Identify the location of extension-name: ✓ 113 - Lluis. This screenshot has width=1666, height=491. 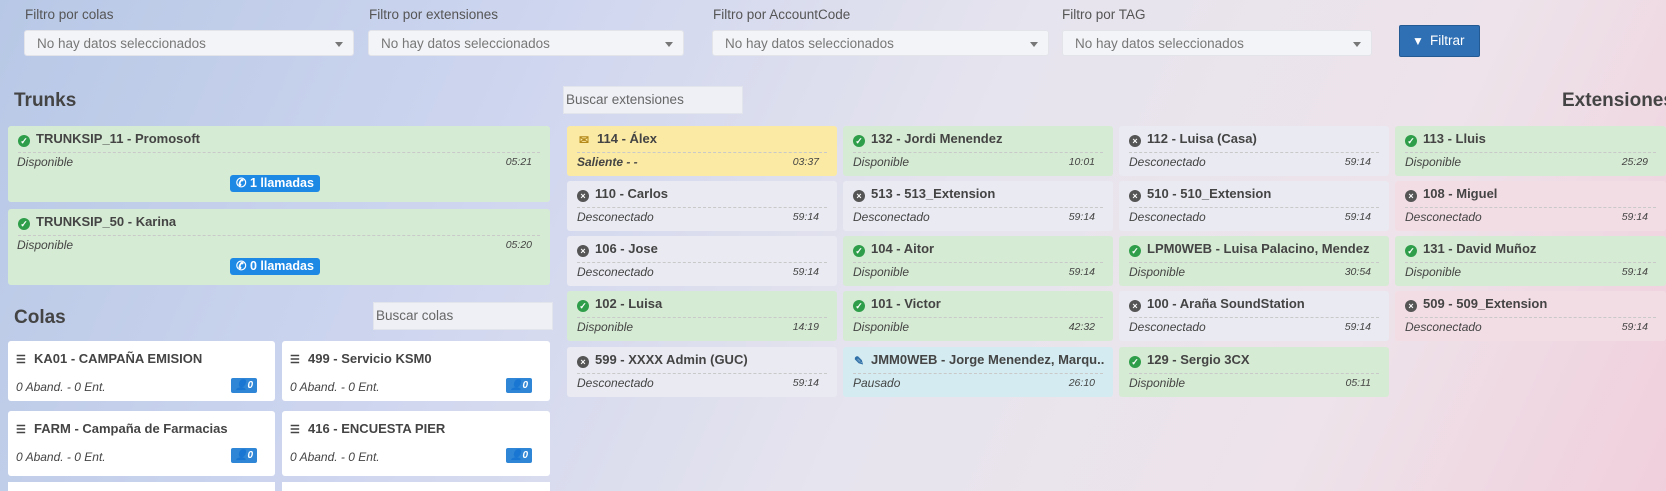
(1531, 139).